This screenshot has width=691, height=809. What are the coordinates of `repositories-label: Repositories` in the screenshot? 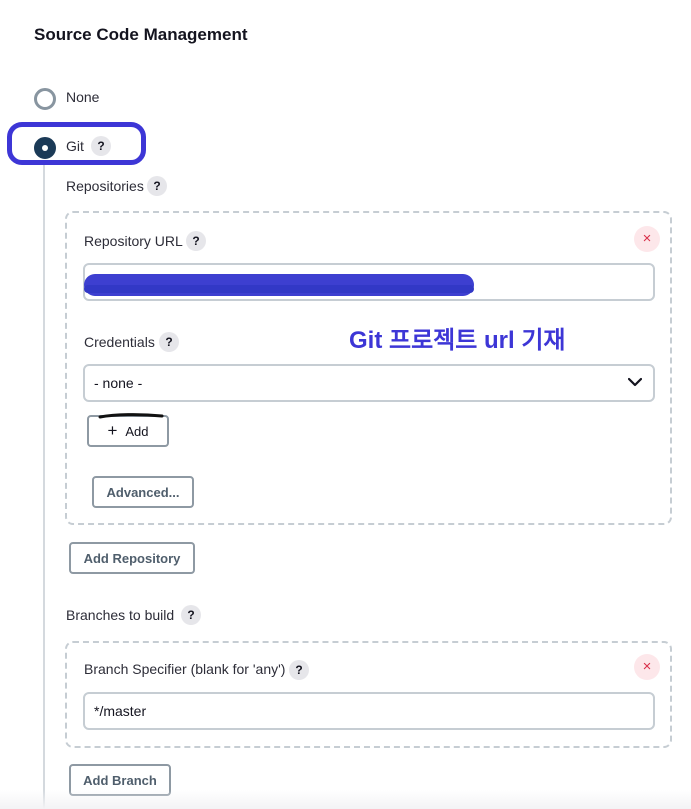 It's located at (105, 186).